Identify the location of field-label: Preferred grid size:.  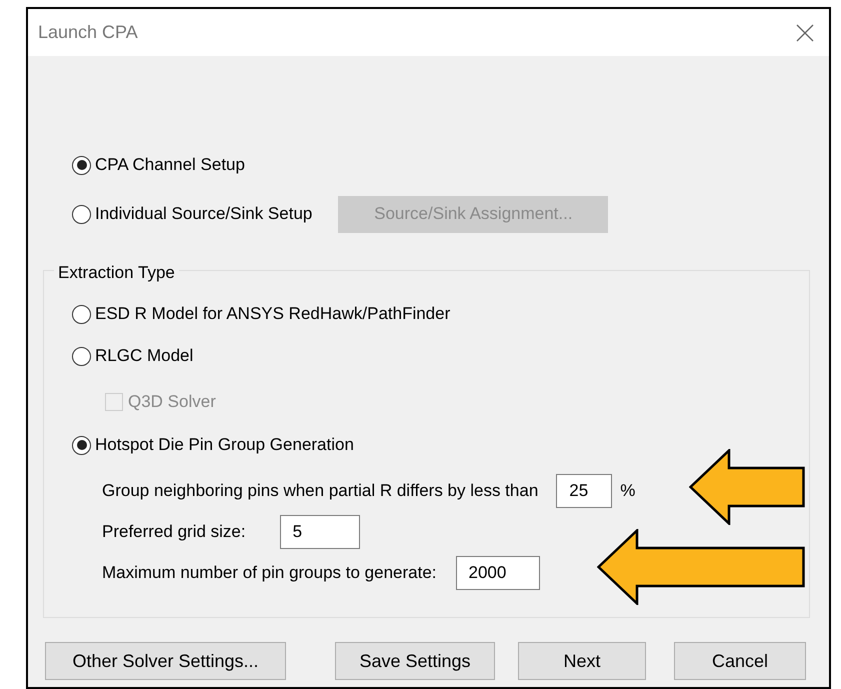
(174, 532).